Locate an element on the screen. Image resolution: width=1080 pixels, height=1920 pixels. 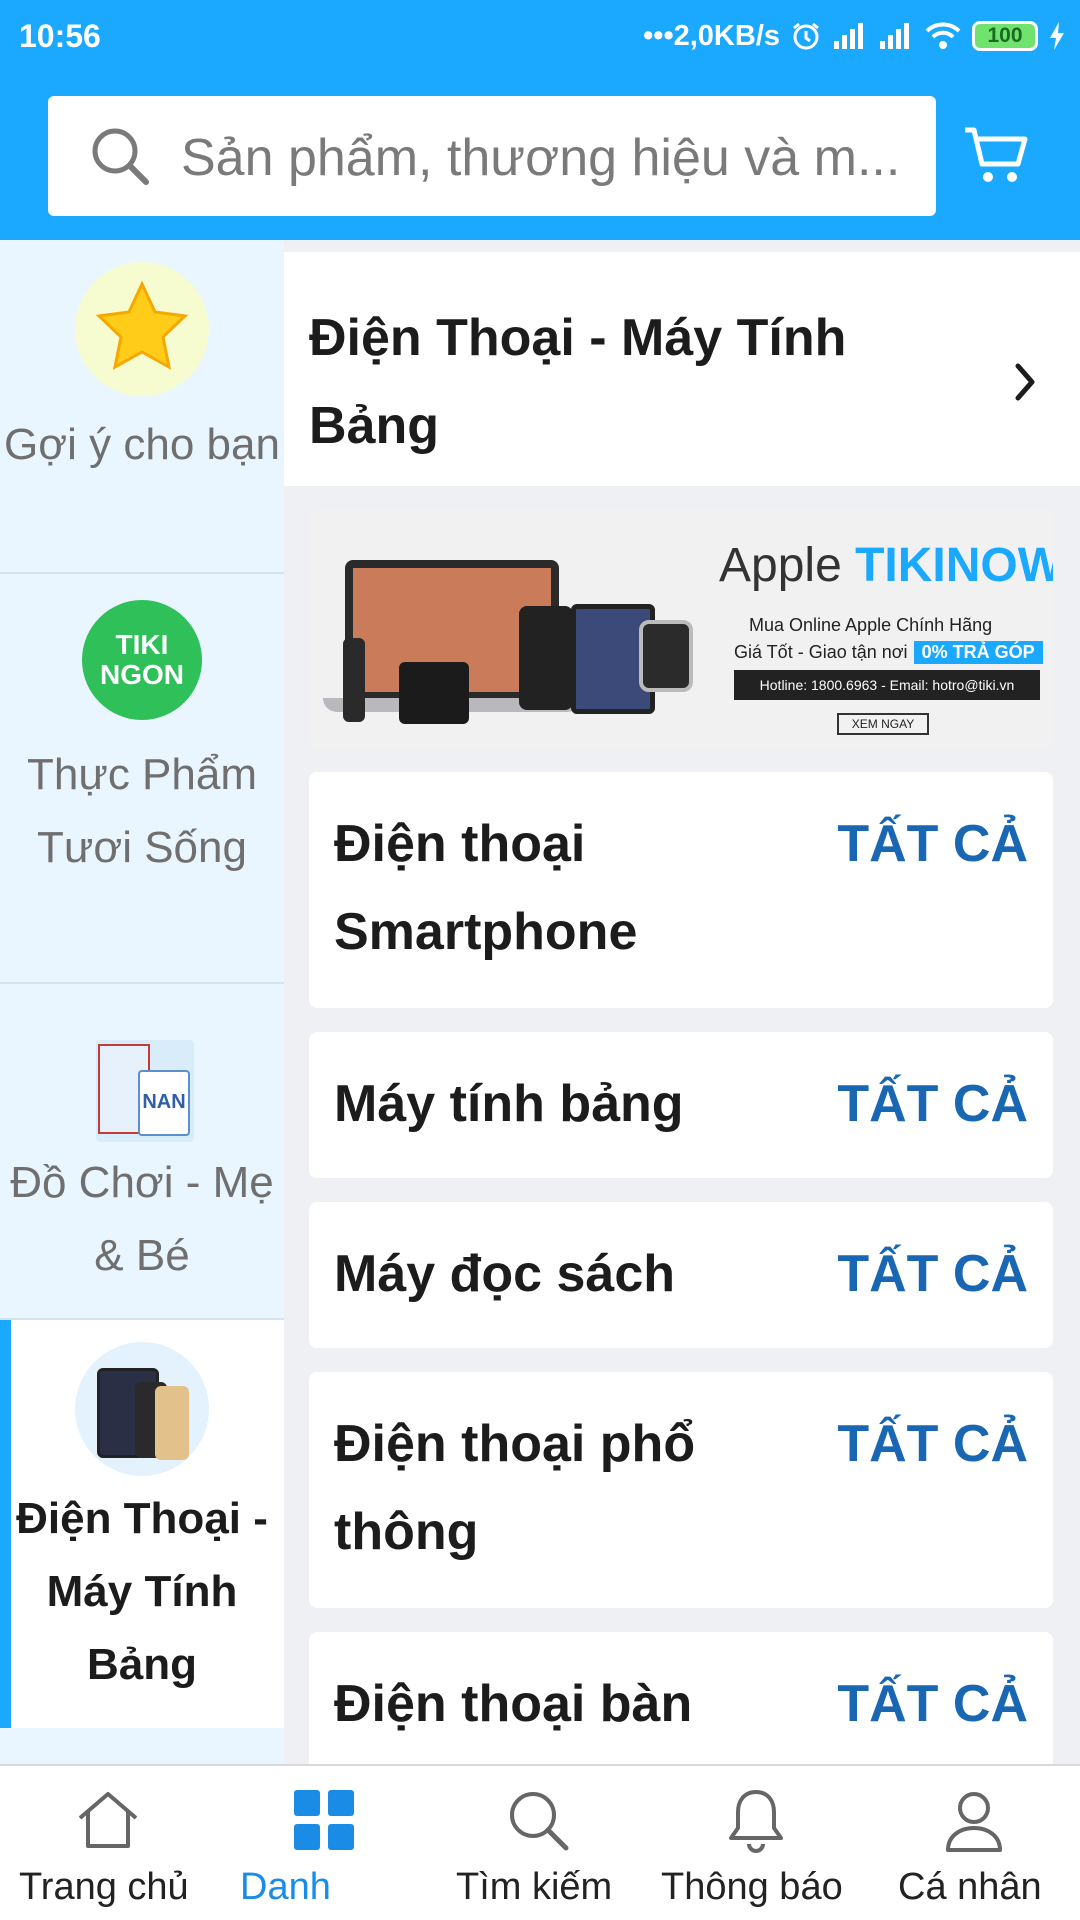
subcategory-name: Điện thoại Smartphone is located at coordinates (486, 888).